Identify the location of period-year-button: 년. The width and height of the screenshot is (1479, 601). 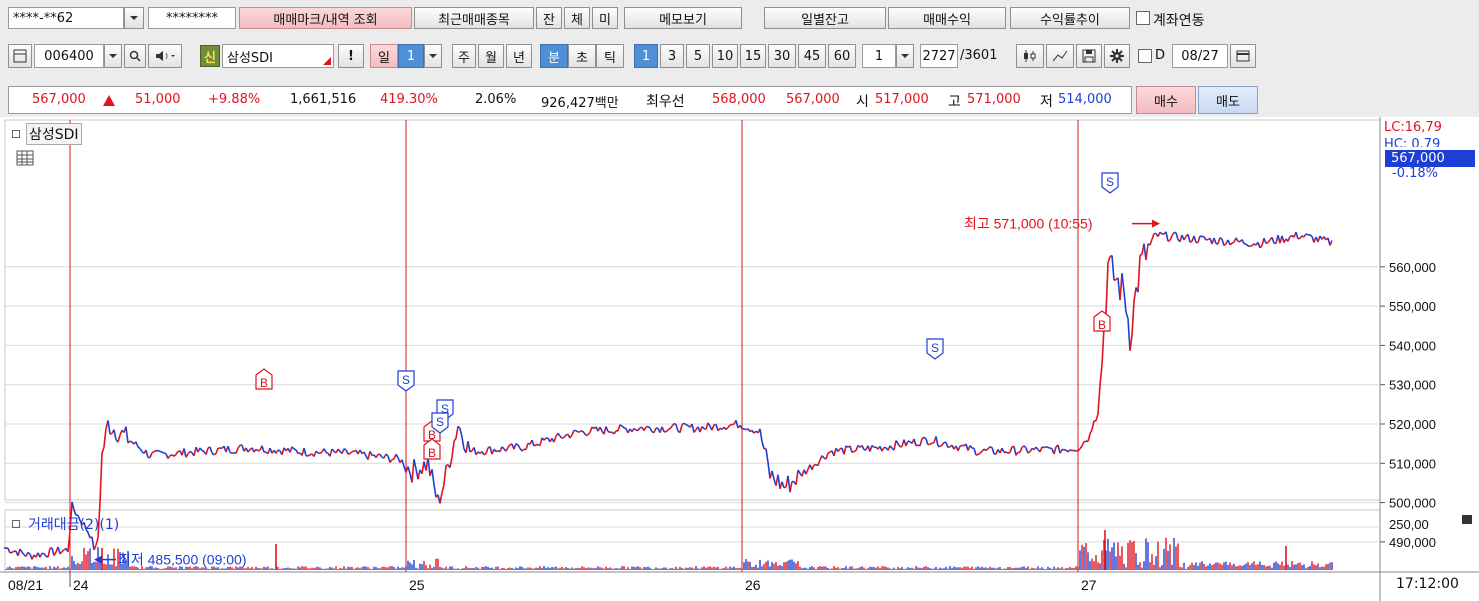
(519, 56).